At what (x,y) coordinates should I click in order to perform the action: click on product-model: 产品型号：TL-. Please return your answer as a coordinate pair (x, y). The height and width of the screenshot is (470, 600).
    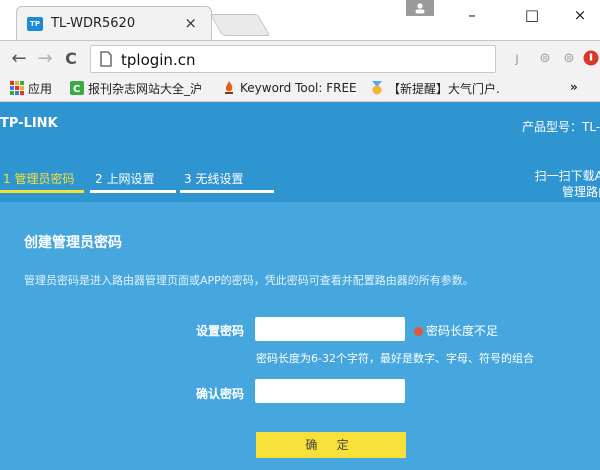
    Looking at the image, I should click on (561, 127).